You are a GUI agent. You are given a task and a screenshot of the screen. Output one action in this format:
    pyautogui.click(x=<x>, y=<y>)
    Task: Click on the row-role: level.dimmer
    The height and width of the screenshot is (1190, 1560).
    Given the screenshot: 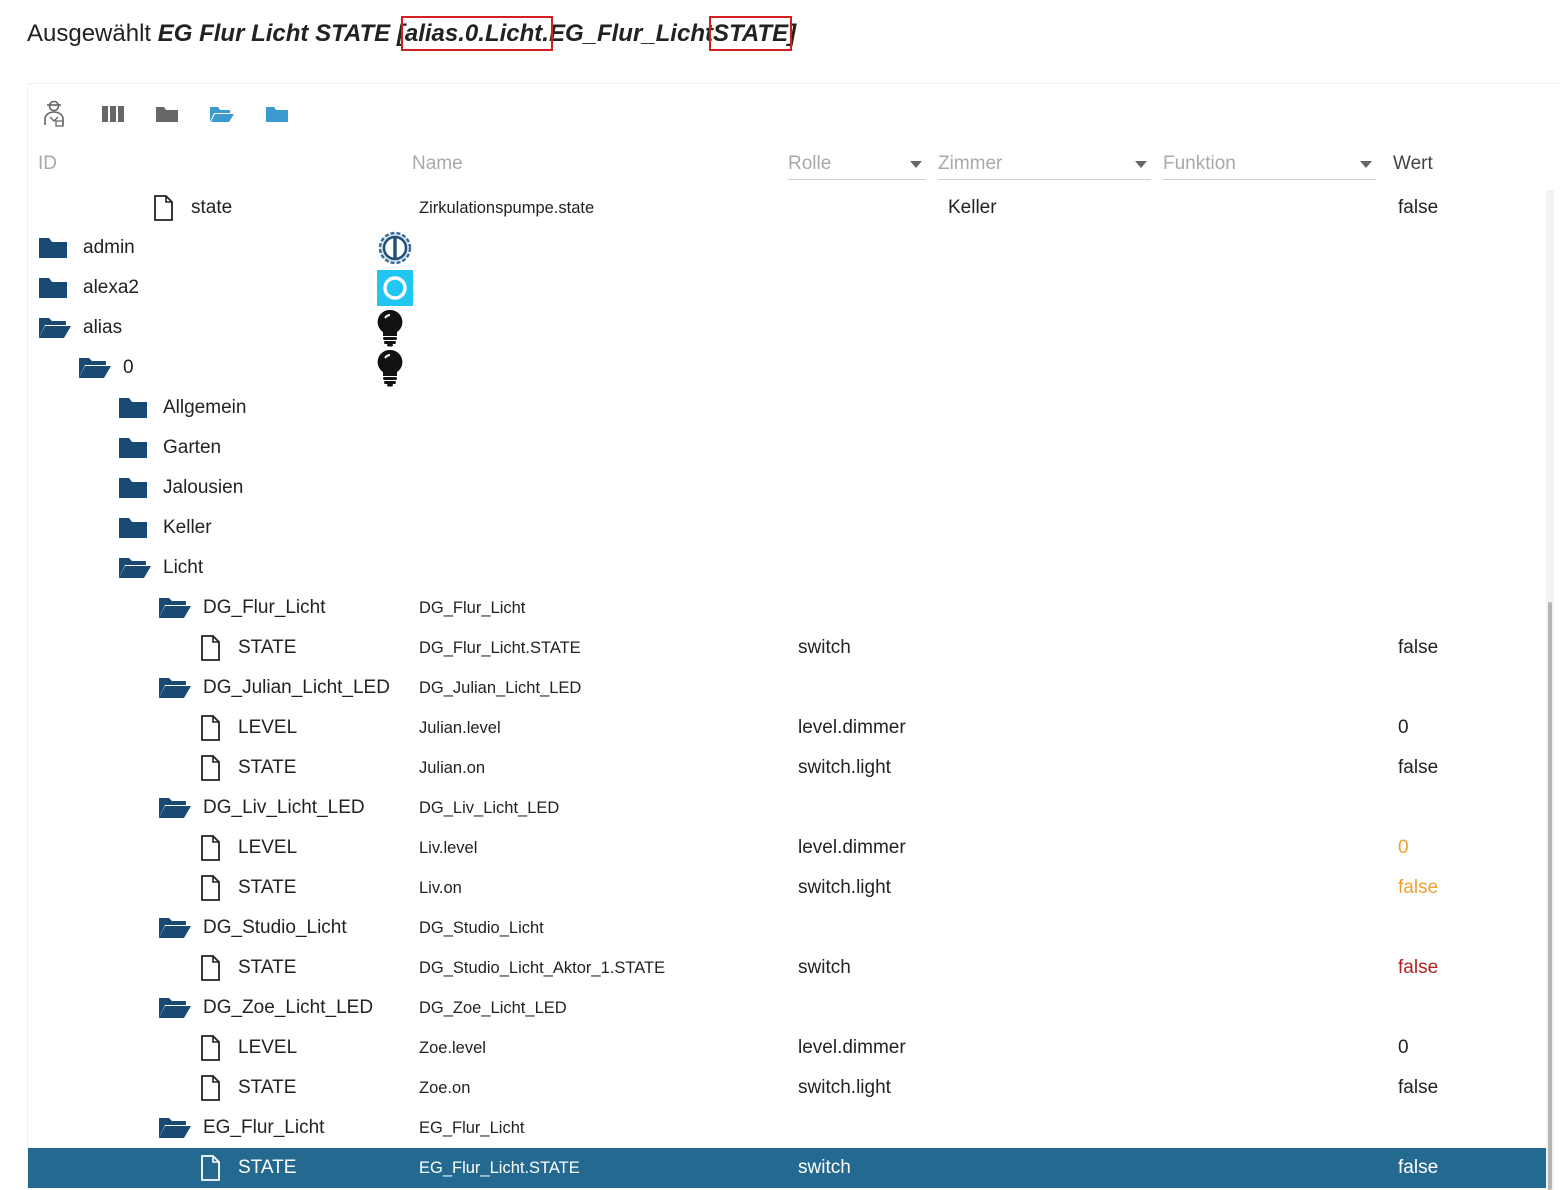 What is the action you would take?
    pyautogui.click(x=852, y=847)
    